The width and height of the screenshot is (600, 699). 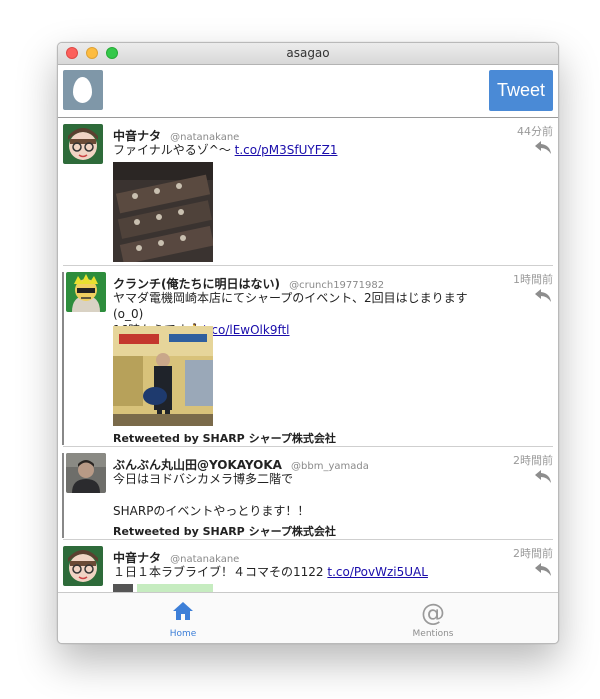 I want to click on home-icon, so click(x=183, y=611).